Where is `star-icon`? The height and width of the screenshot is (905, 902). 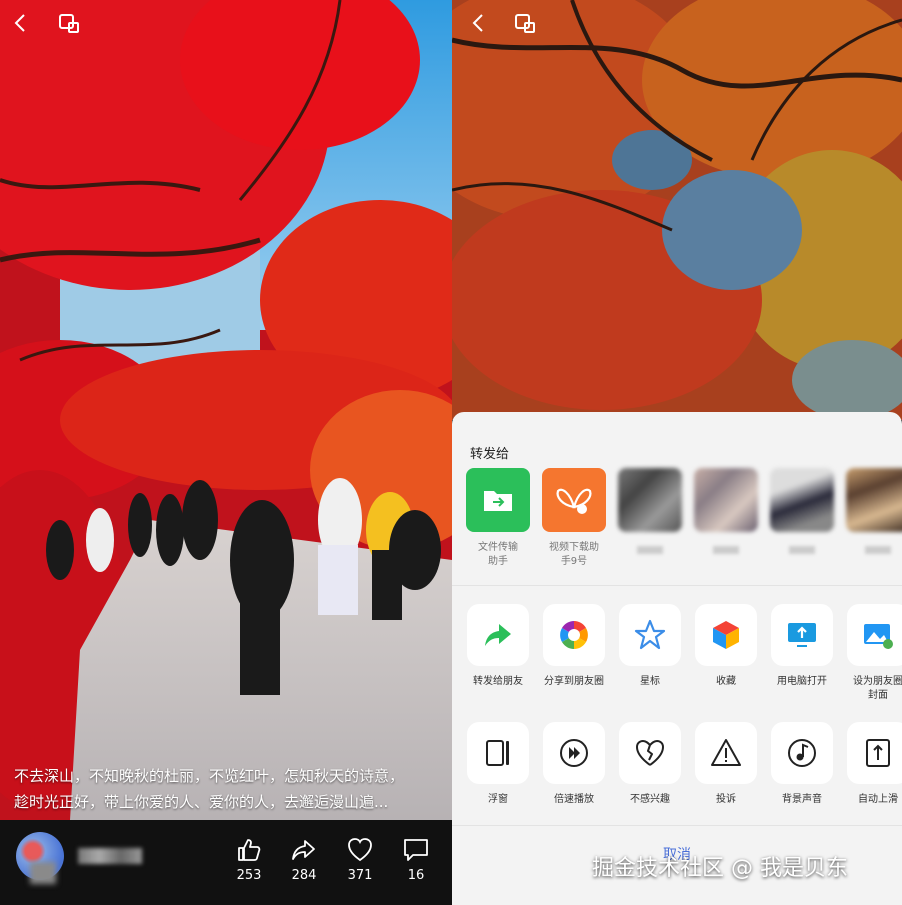 star-icon is located at coordinates (650, 634).